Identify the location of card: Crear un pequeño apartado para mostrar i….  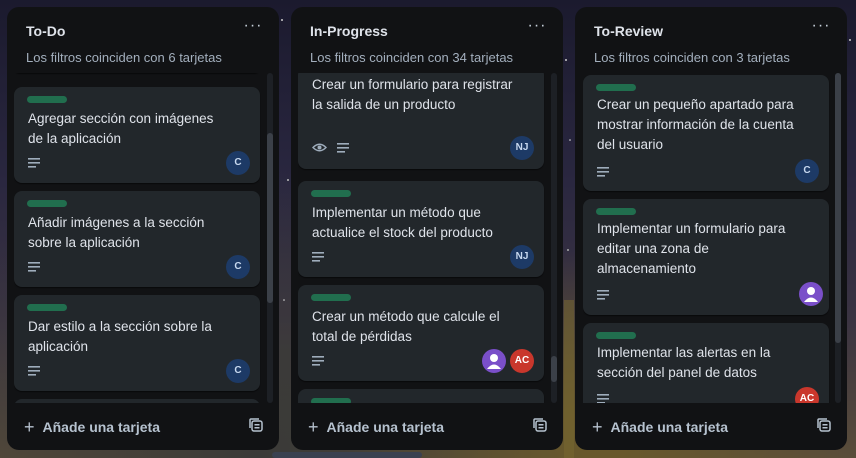
(706, 133).